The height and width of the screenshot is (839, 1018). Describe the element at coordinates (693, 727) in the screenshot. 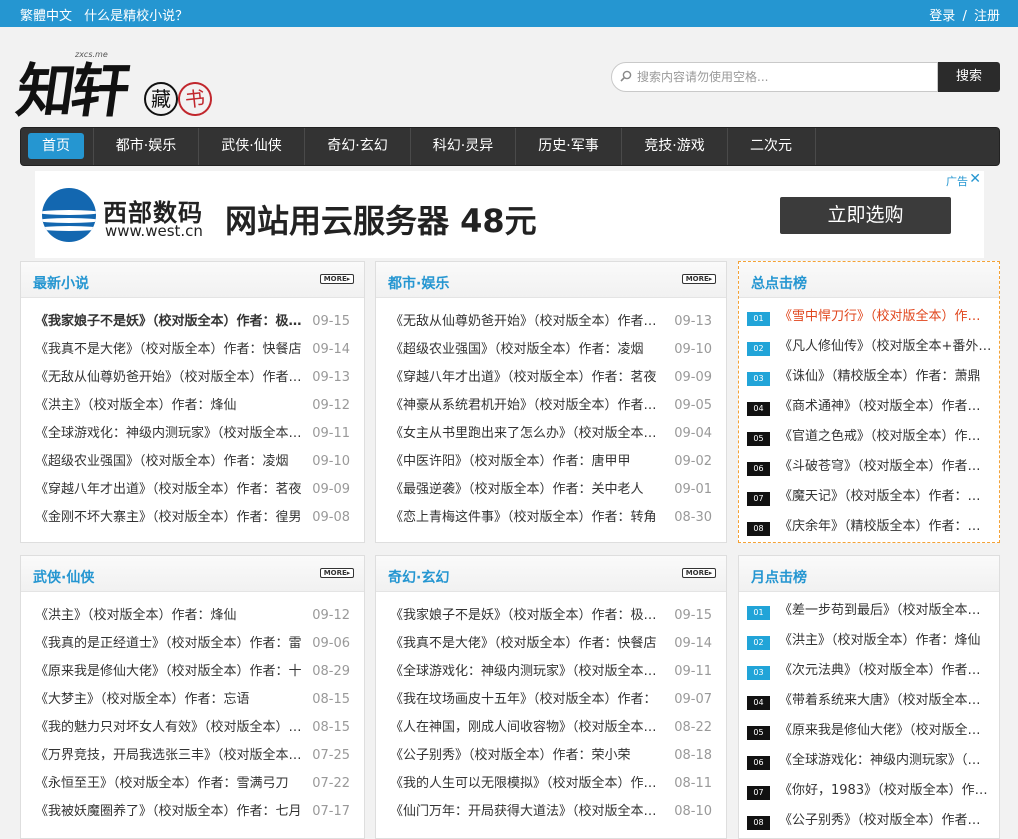

I see `book-date: 08-22` at that location.